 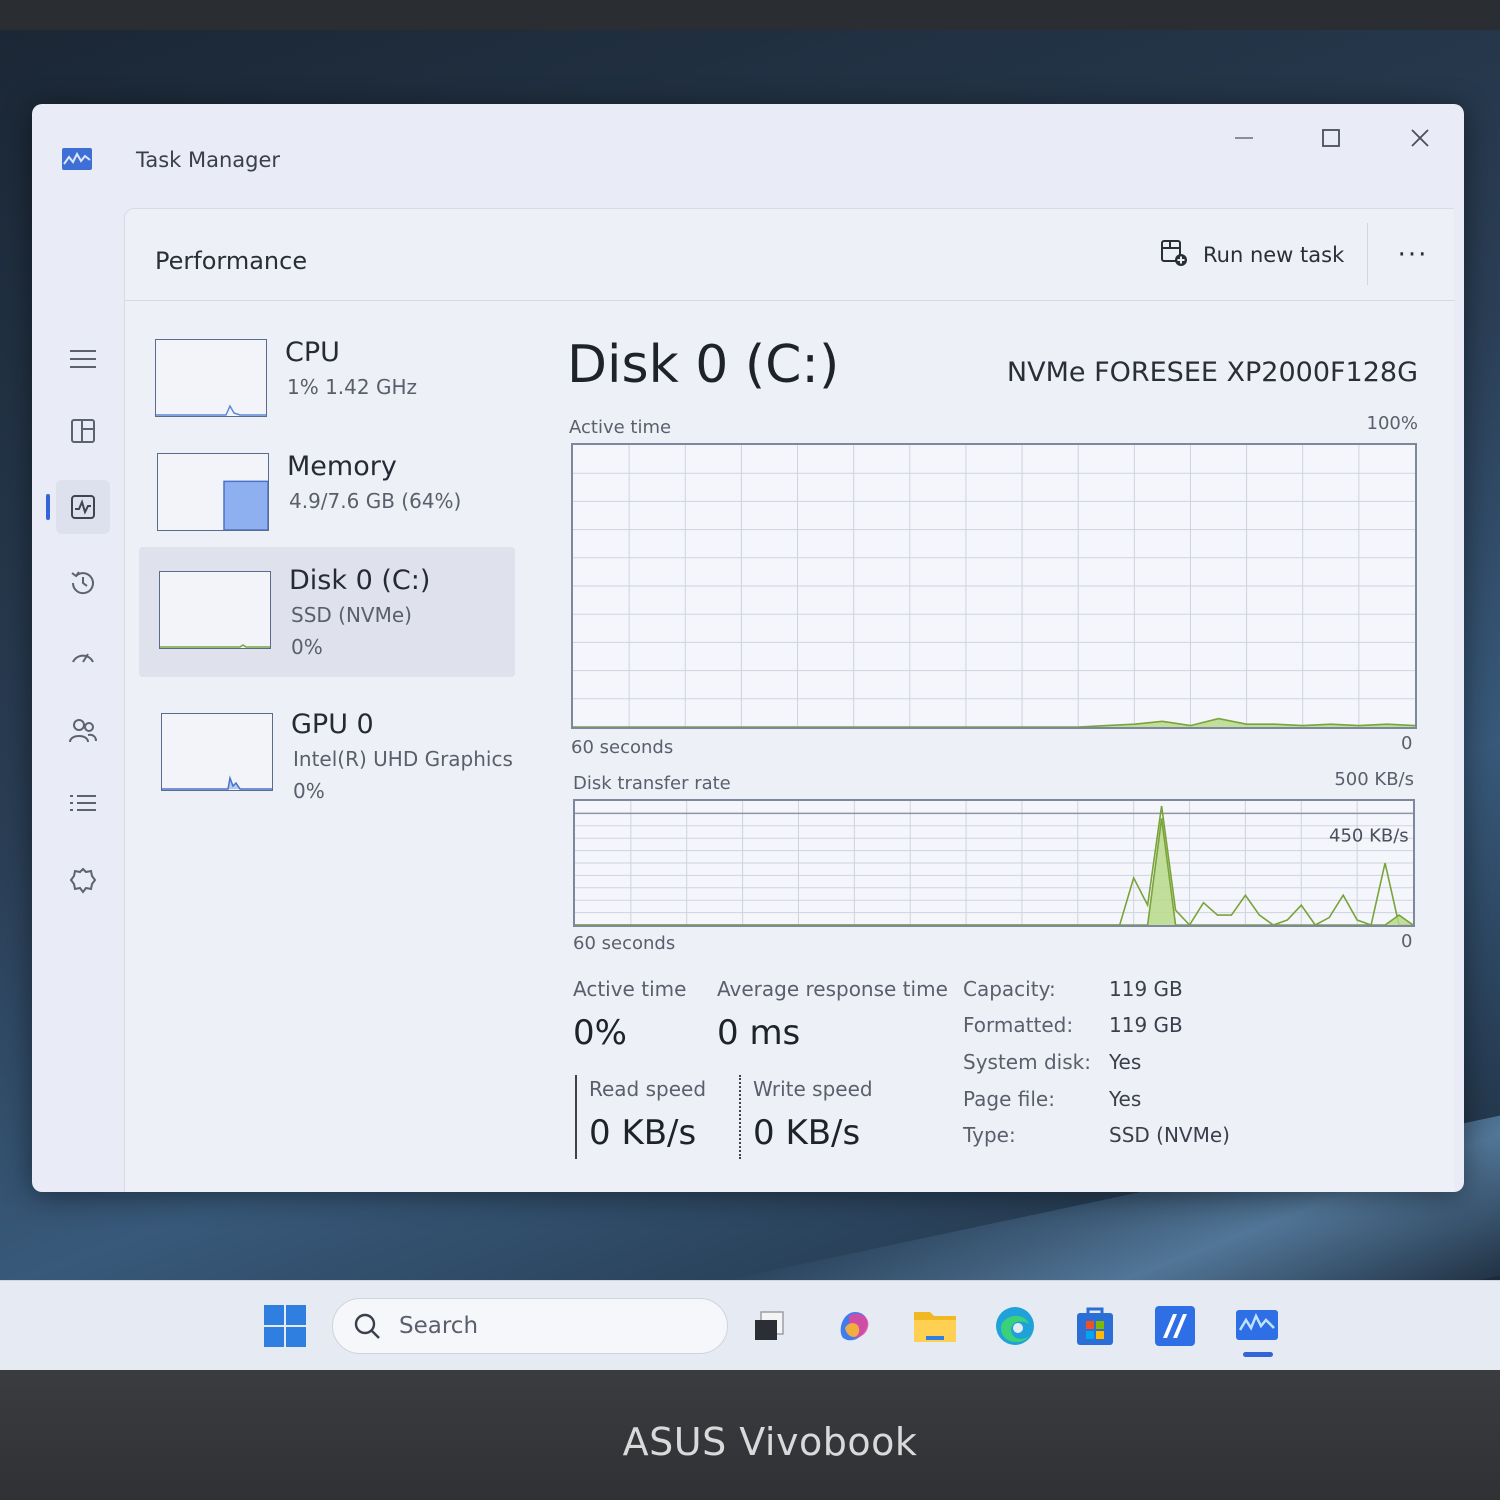 I want to click on reference-line-label: 450 KB/s, so click(x=1369, y=835).